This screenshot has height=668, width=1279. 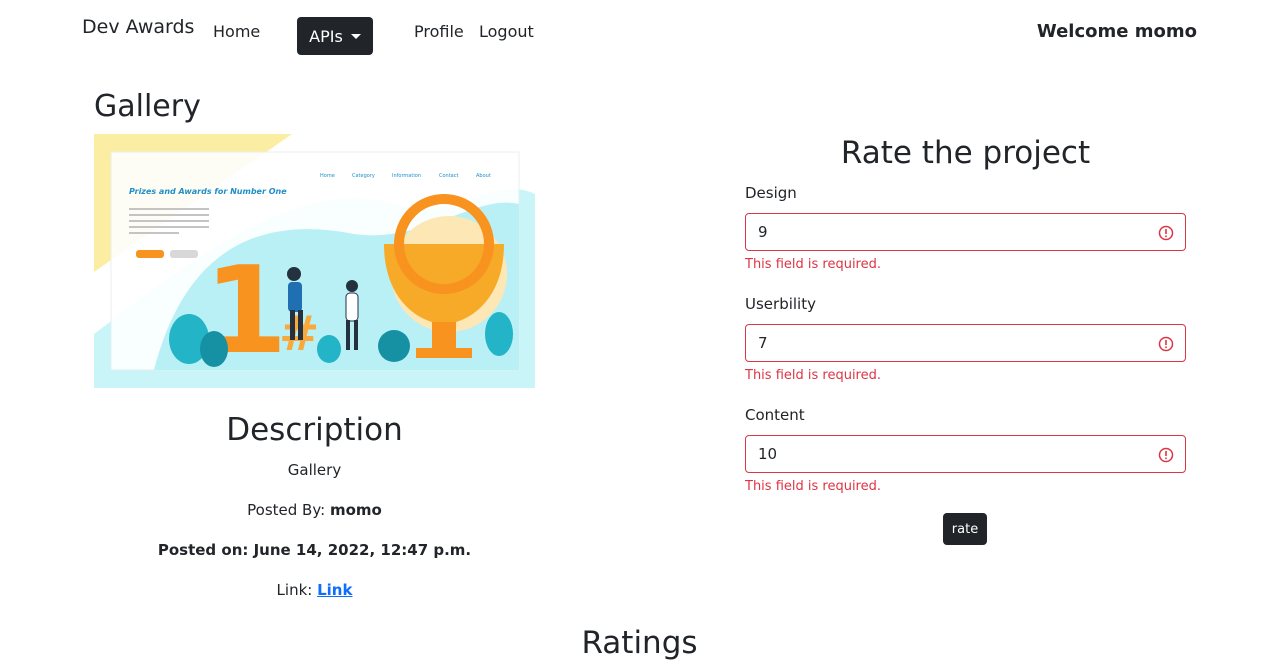 What do you see at coordinates (363, 176) in the screenshot?
I see `image-menu-category: Category` at bounding box center [363, 176].